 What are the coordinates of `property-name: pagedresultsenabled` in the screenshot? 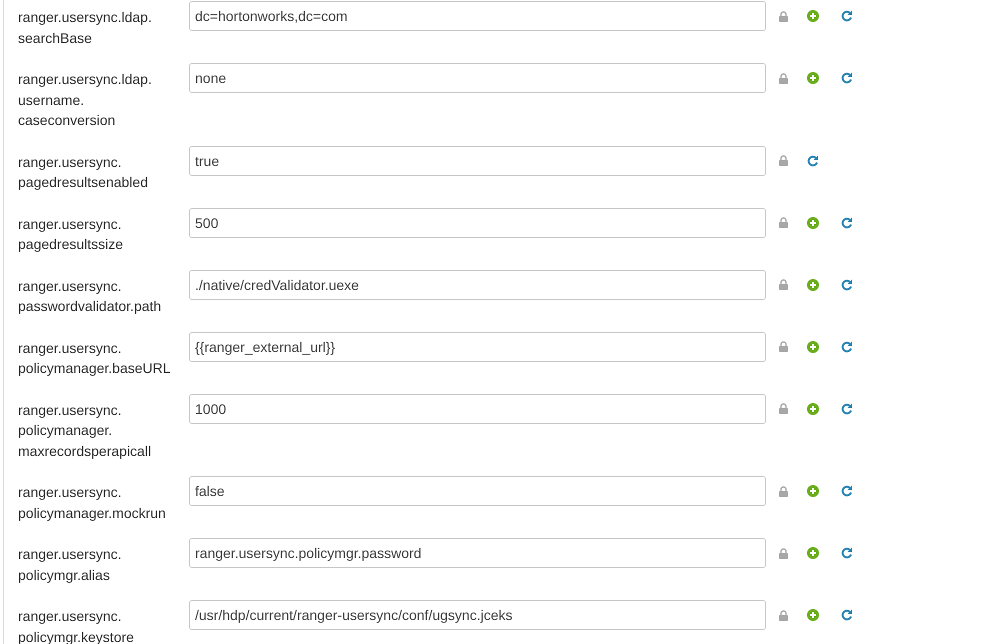 It's located at (83, 182).